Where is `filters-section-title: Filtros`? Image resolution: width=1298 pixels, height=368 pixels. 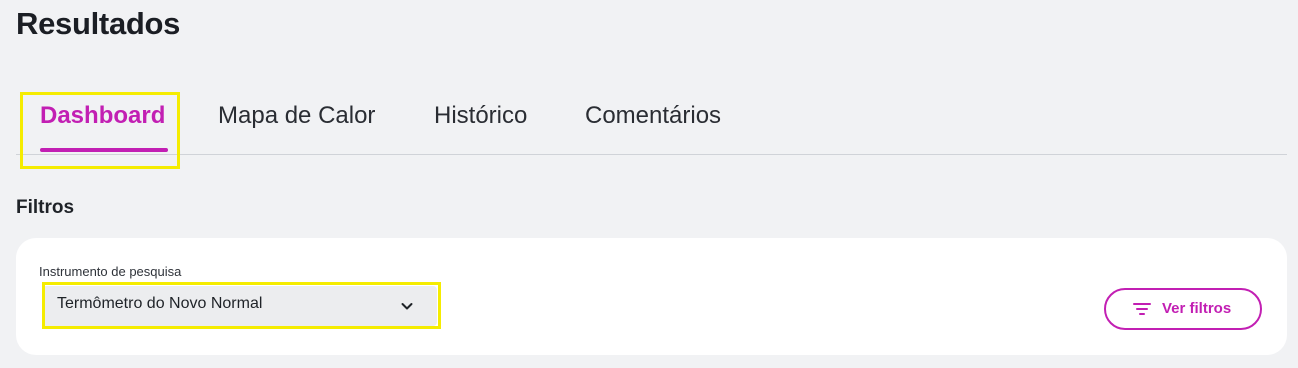
filters-section-title: Filtros is located at coordinates (45, 207).